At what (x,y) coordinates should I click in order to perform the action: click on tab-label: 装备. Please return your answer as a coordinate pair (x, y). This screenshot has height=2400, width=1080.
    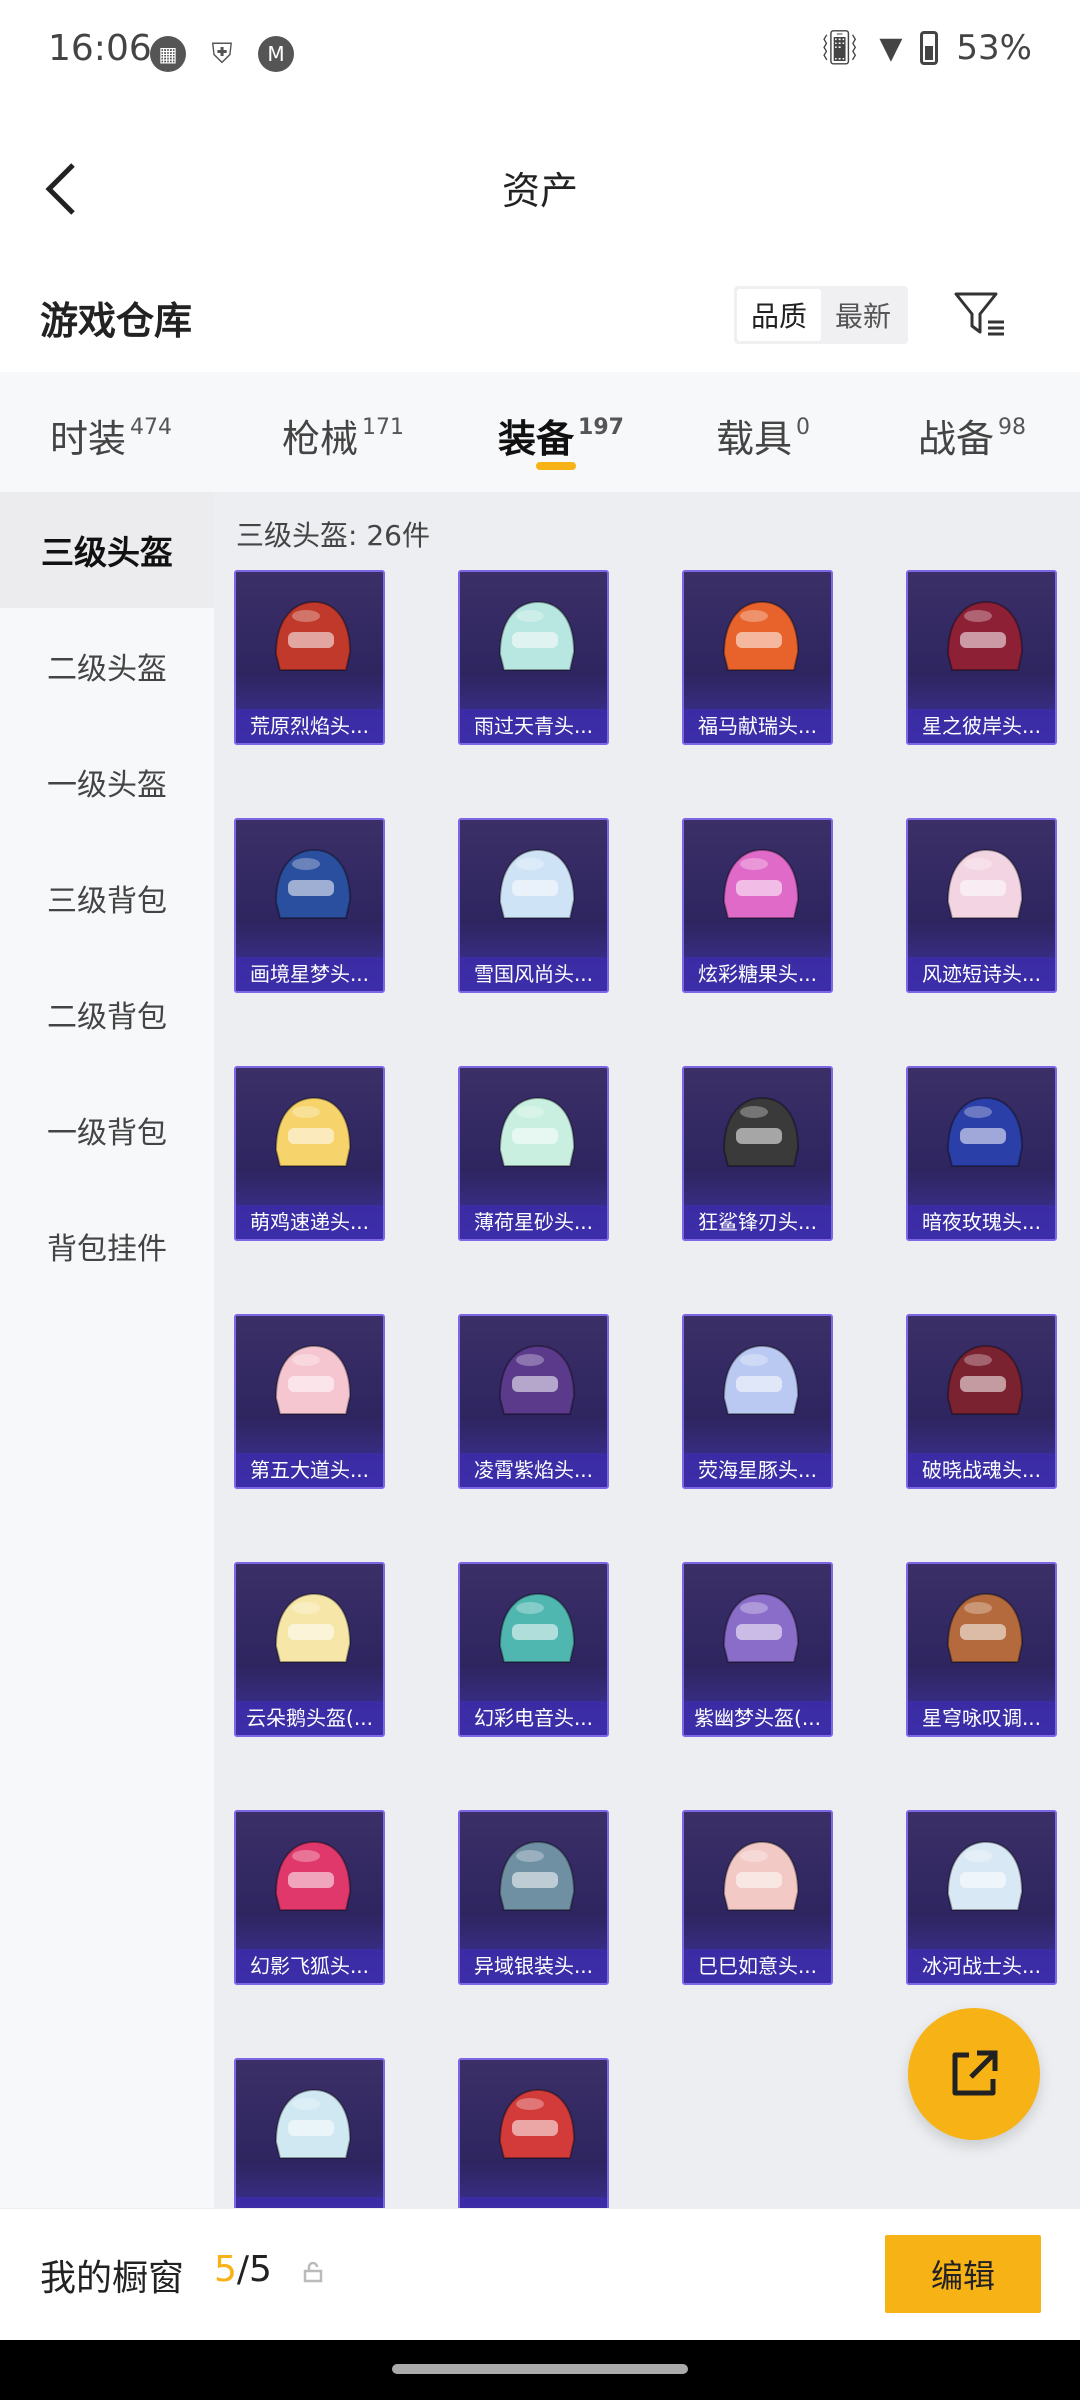
    Looking at the image, I should click on (536, 439).